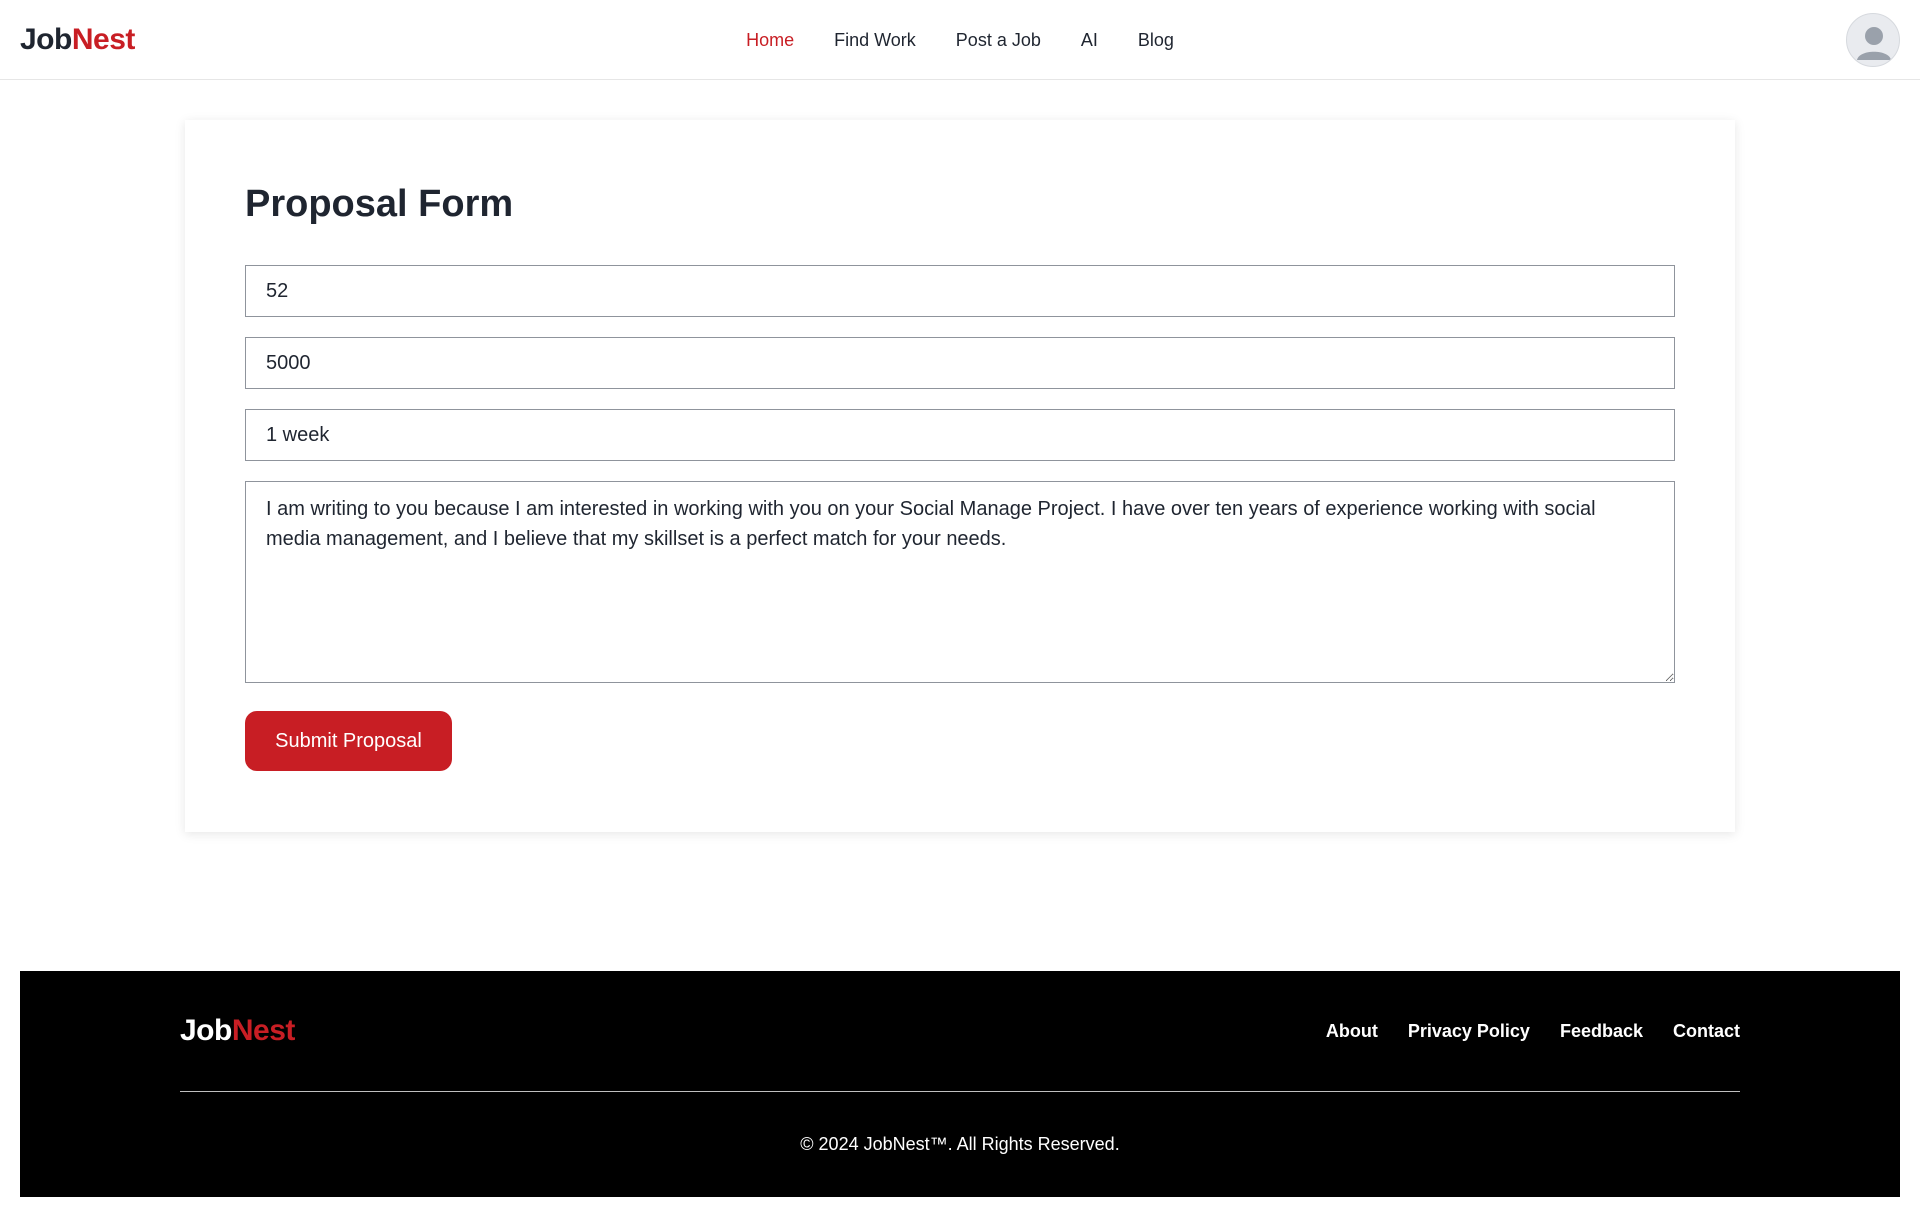  Describe the element at coordinates (1601, 1031) in the screenshot. I see `footer-link-feedback: Feedback` at that location.